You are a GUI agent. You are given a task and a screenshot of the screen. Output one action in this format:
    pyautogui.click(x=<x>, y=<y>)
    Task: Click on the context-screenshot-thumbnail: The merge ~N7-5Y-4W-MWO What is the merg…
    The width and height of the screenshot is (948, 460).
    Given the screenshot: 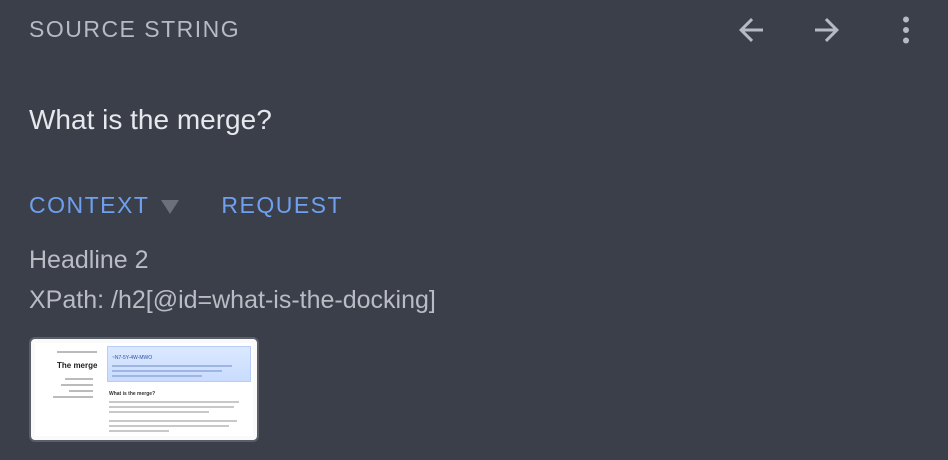 What is the action you would take?
    pyautogui.click(x=144, y=389)
    